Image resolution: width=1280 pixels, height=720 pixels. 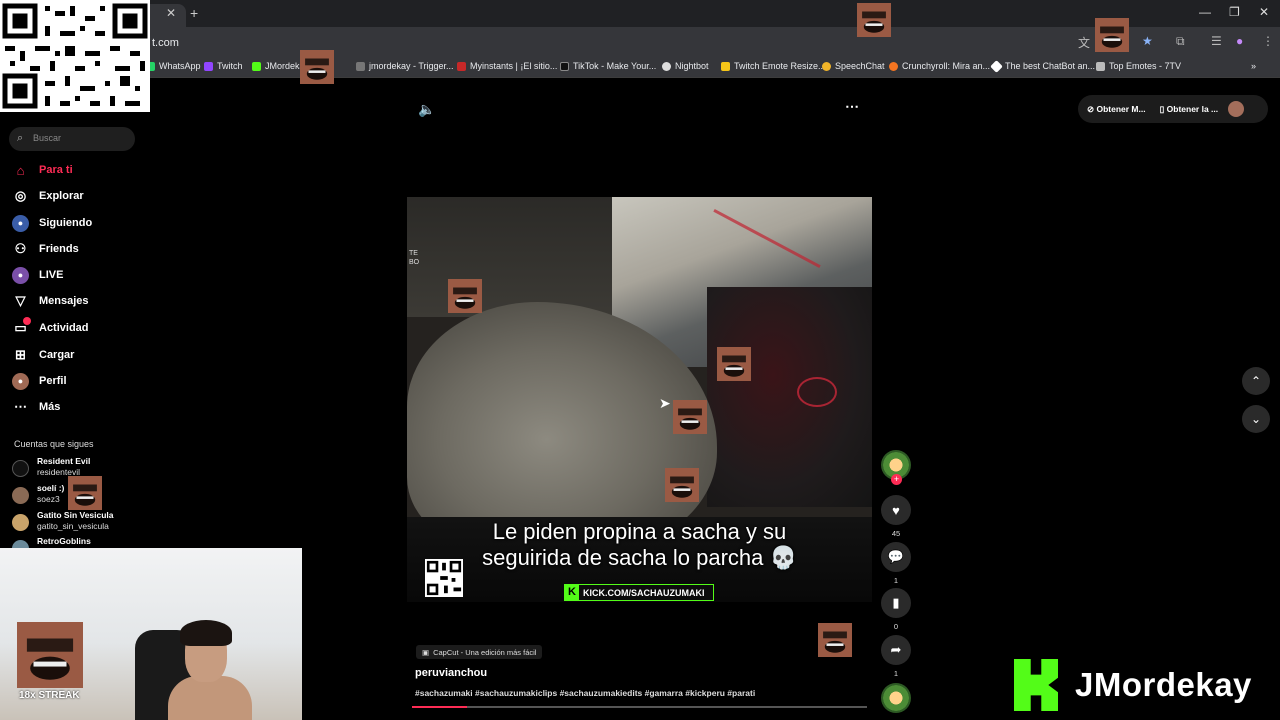 What do you see at coordinates (47, 138) in the screenshot?
I see `search-input: Buscar` at bounding box center [47, 138].